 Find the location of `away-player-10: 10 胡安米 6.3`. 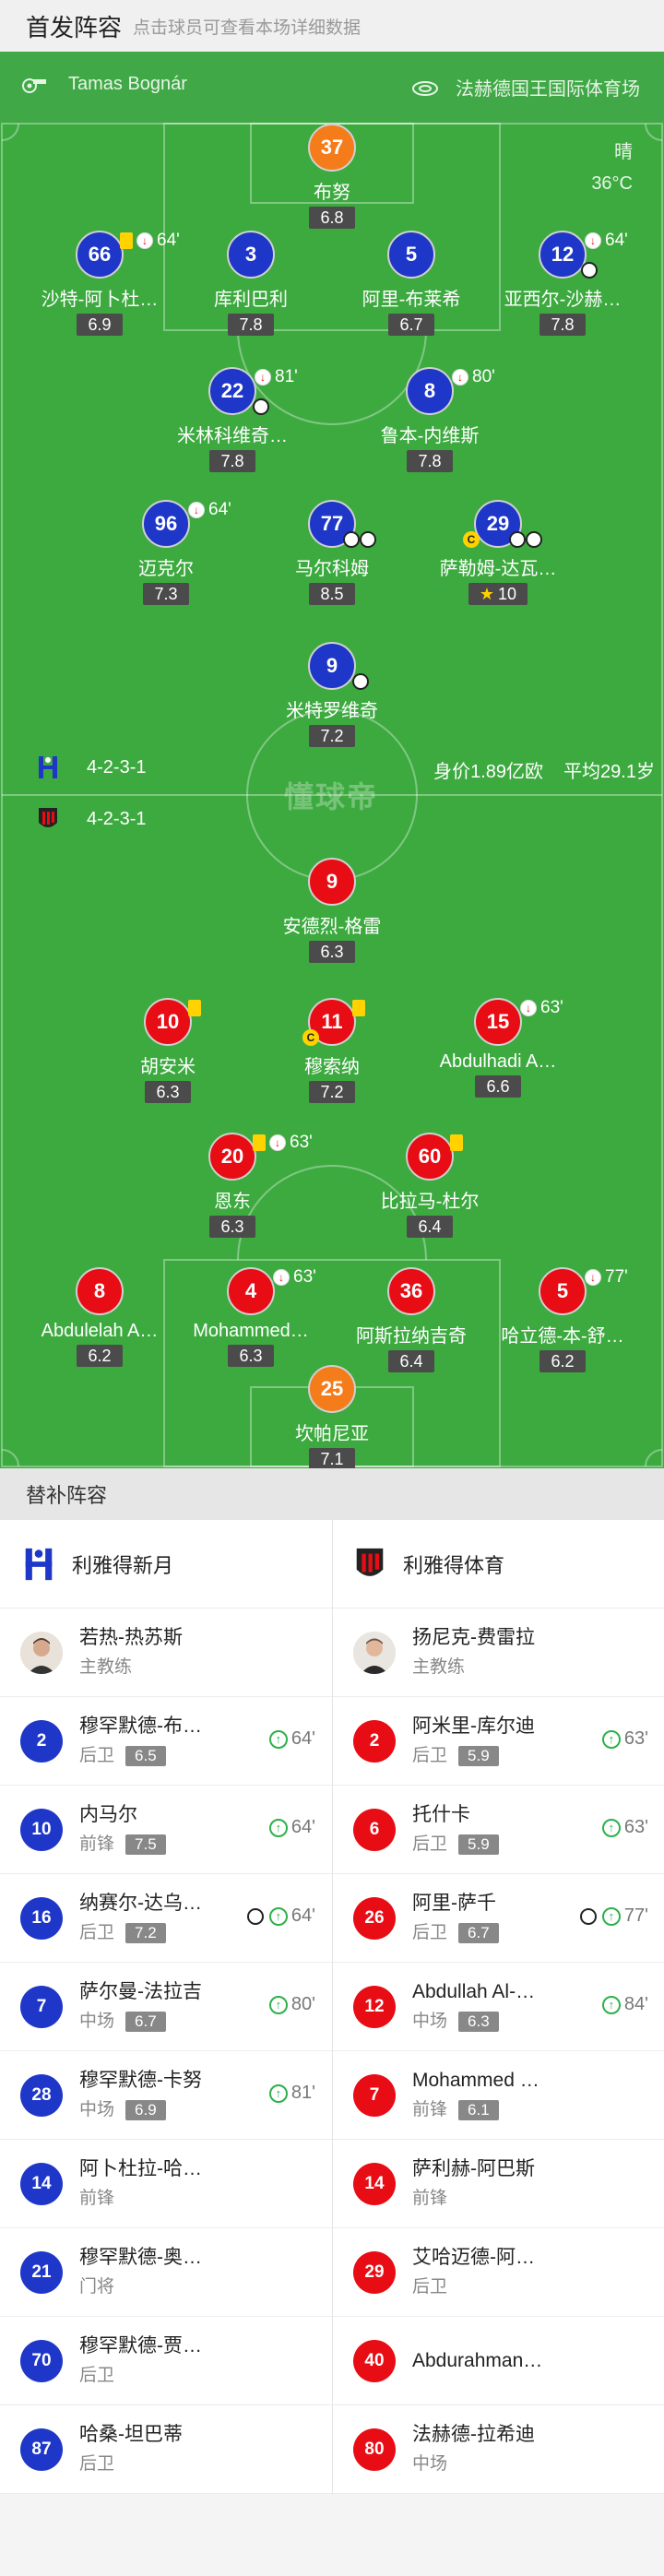

away-player-10: 10 胡安米 6.3 is located at coordinates (168, 1050).